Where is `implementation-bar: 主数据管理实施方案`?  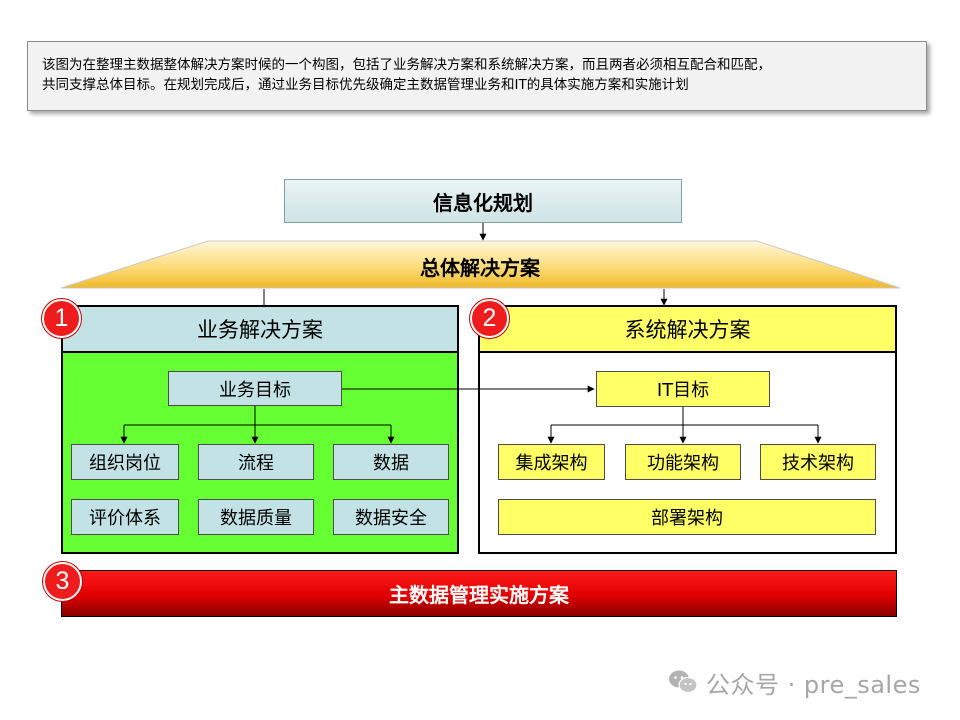
implementation-bar: 主数据管理实施方案 is located at coordinates (479, 593).